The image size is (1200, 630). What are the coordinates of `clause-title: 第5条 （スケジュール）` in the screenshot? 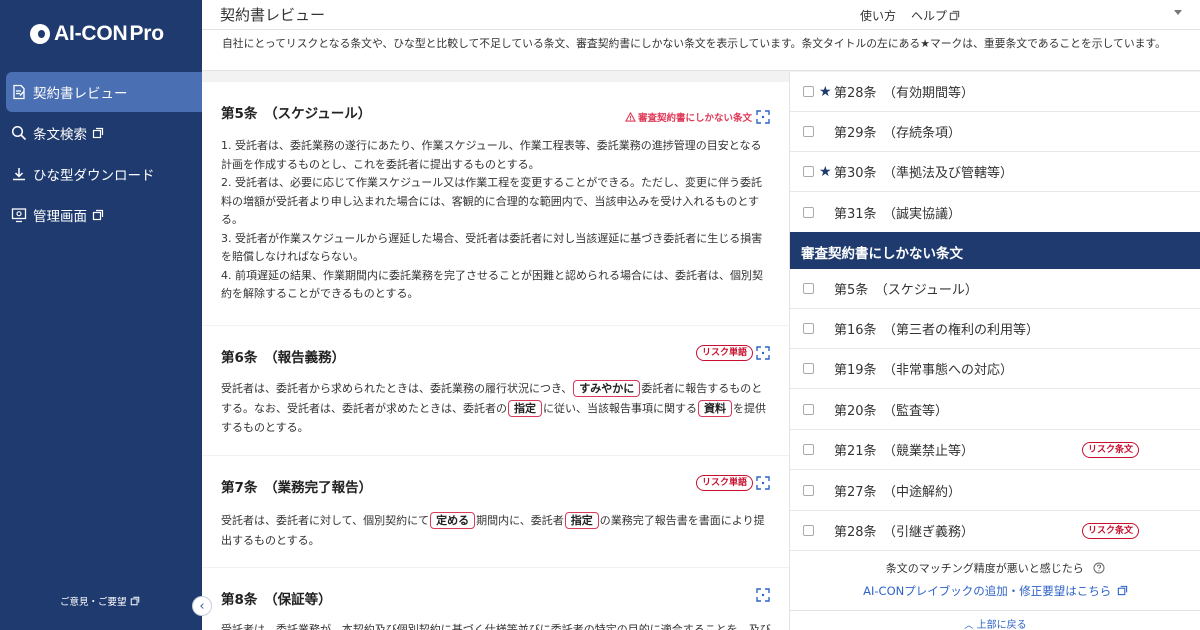 It's located at (296, 114).